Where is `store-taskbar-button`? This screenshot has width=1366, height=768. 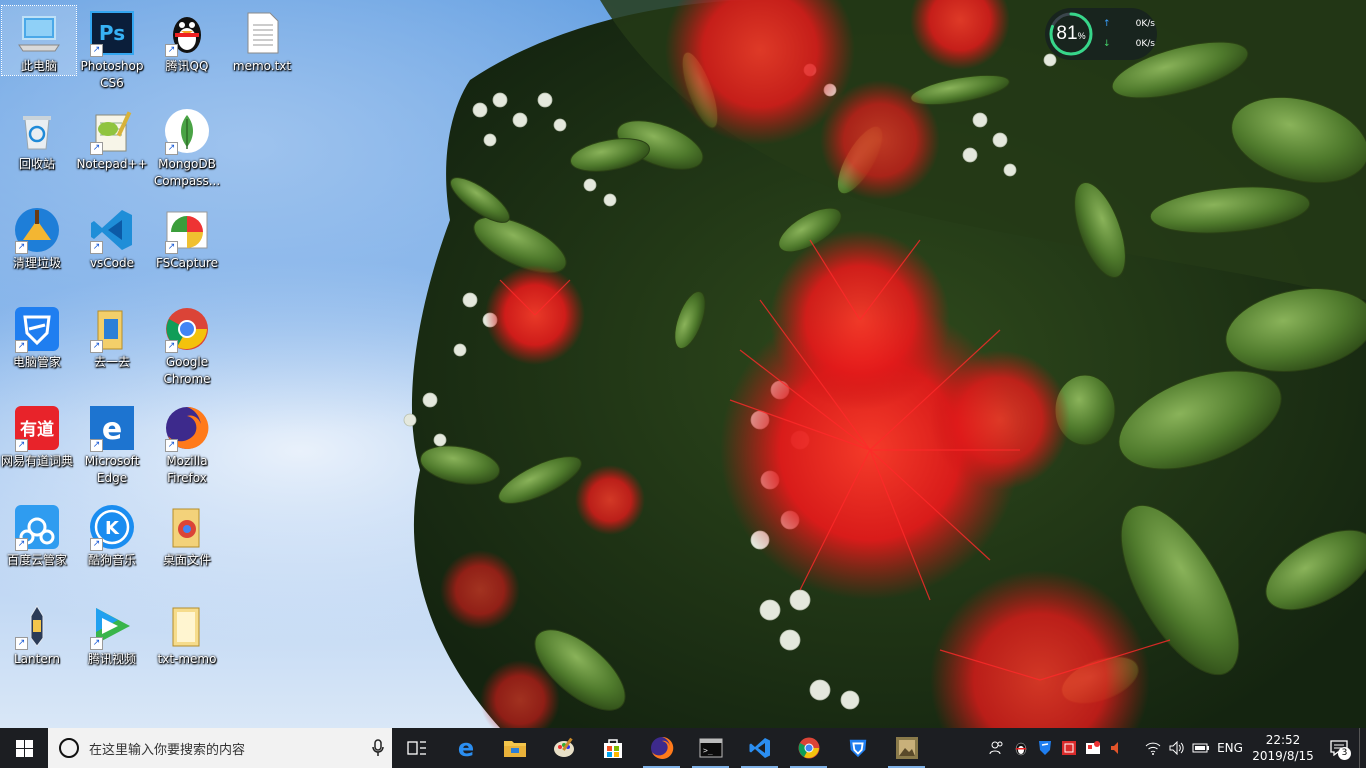
store-taskbar-button is located at coordinates (612, 748).